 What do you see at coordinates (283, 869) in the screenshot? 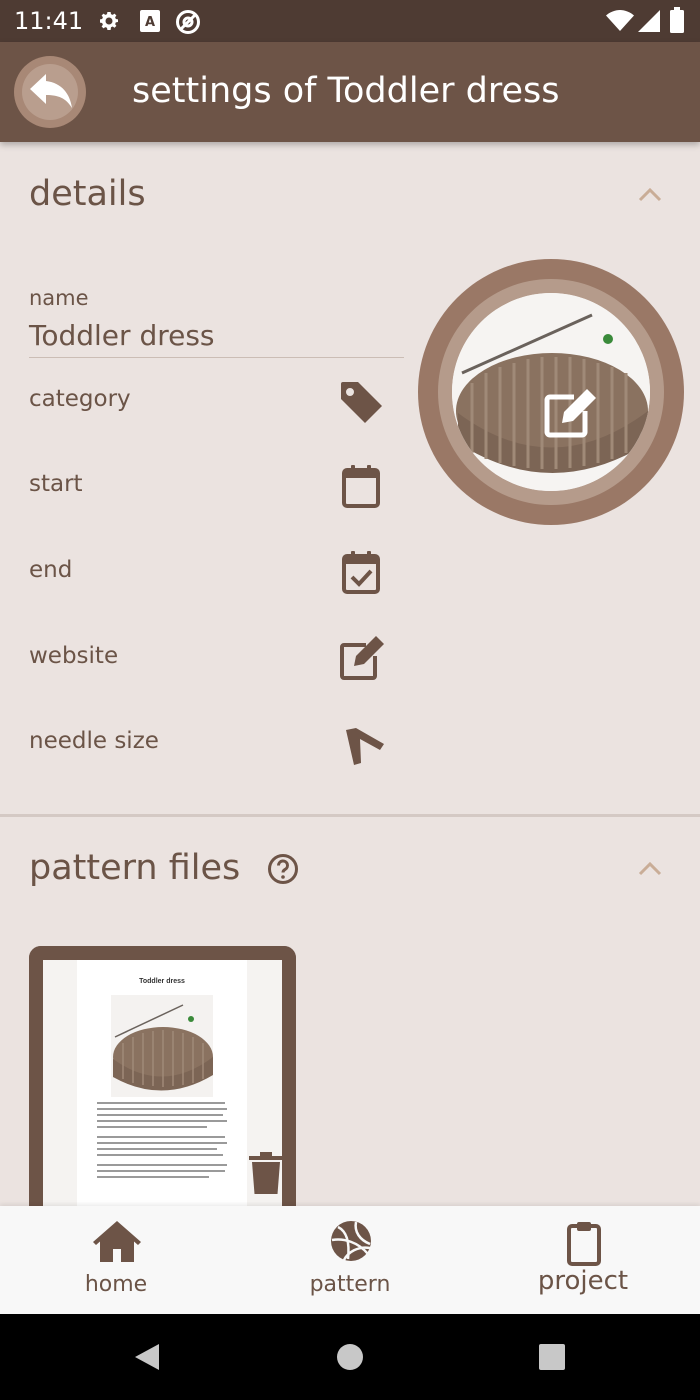
I see `question-circle-icon` at bounding box center [283, 869].